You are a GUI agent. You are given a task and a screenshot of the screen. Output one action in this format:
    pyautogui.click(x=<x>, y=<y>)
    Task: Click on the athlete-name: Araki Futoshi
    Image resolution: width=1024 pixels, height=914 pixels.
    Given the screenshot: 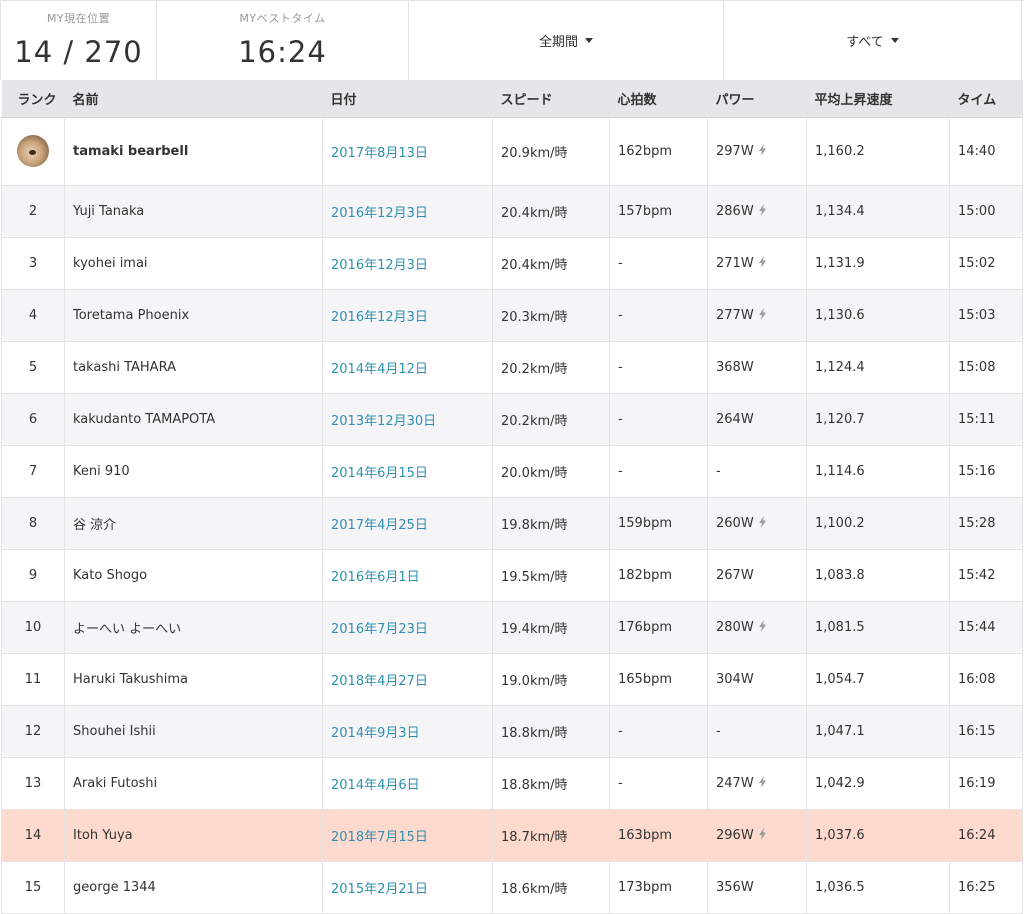 What is the action you would take?
    pyautogui.click(x=193, y=783)
    